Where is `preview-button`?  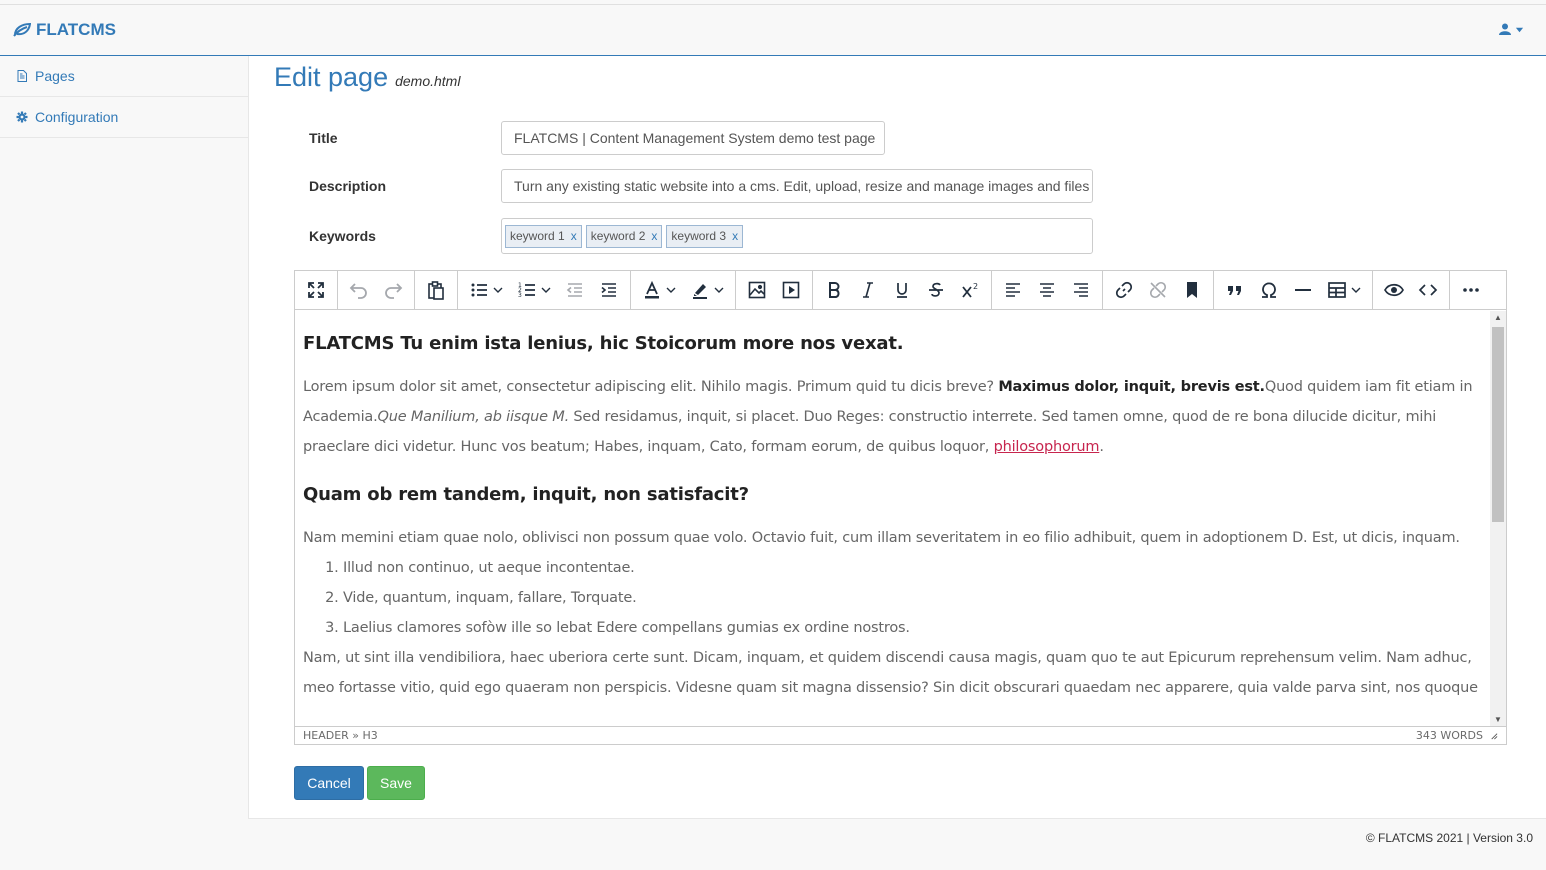 preview-button is located at coordinates (1394, 290).